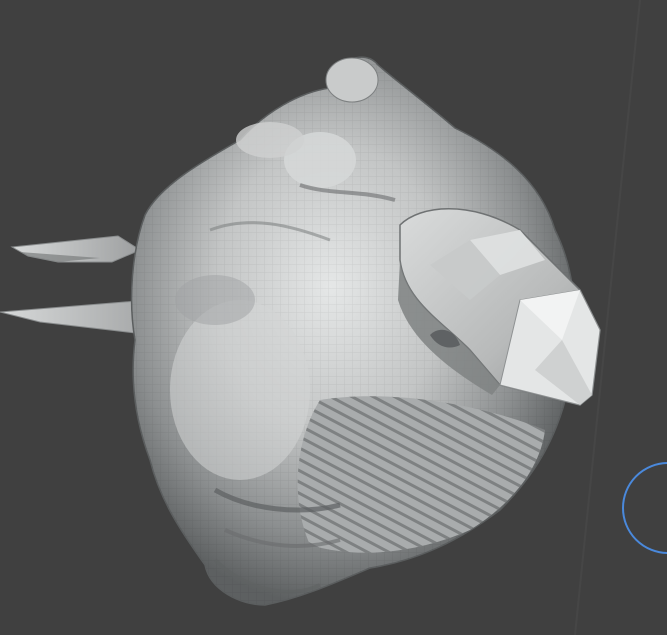  Describe the element at coordinates (270, 140) in the screenshot. I see `mesh-bump-crest` at that location.